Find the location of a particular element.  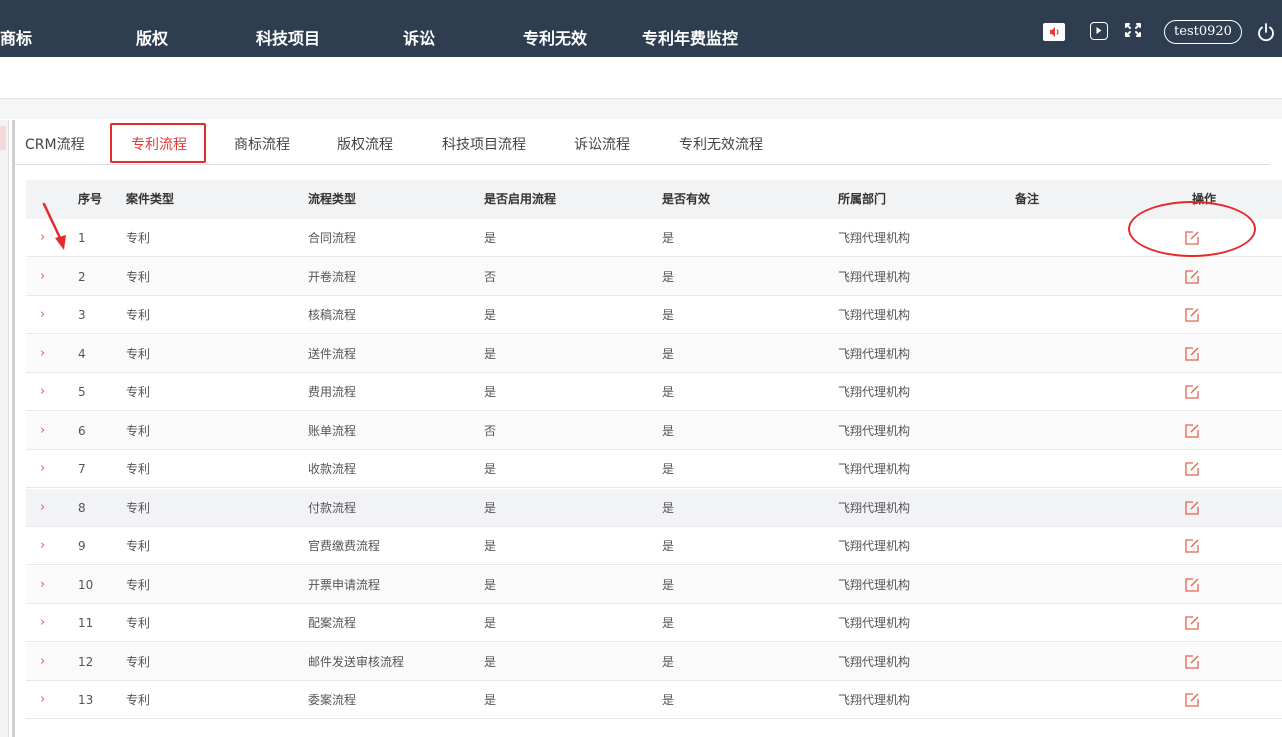

nav-item-patent-invalid: 专利无效 is located at coordinates (555, 28).